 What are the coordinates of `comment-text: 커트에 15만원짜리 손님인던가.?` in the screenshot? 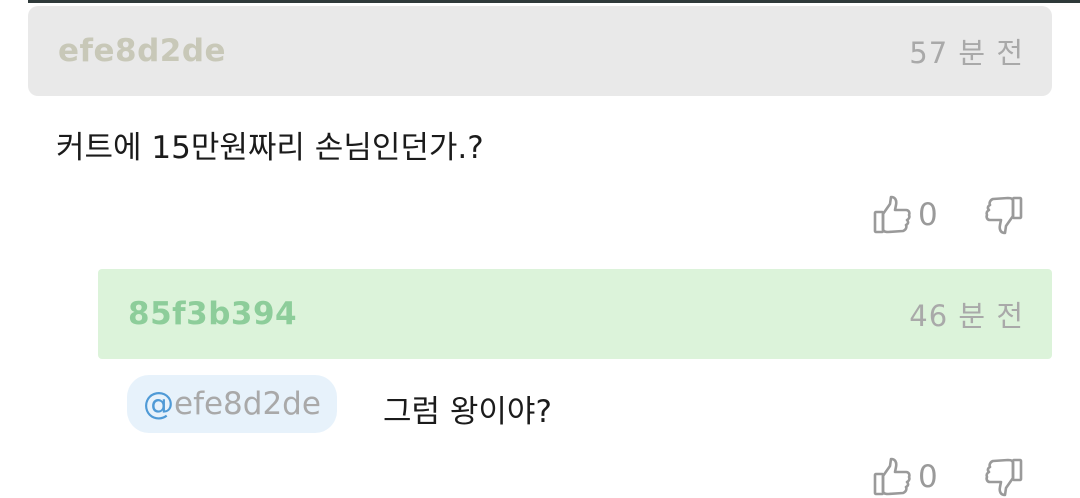 It's located at (270, 148).